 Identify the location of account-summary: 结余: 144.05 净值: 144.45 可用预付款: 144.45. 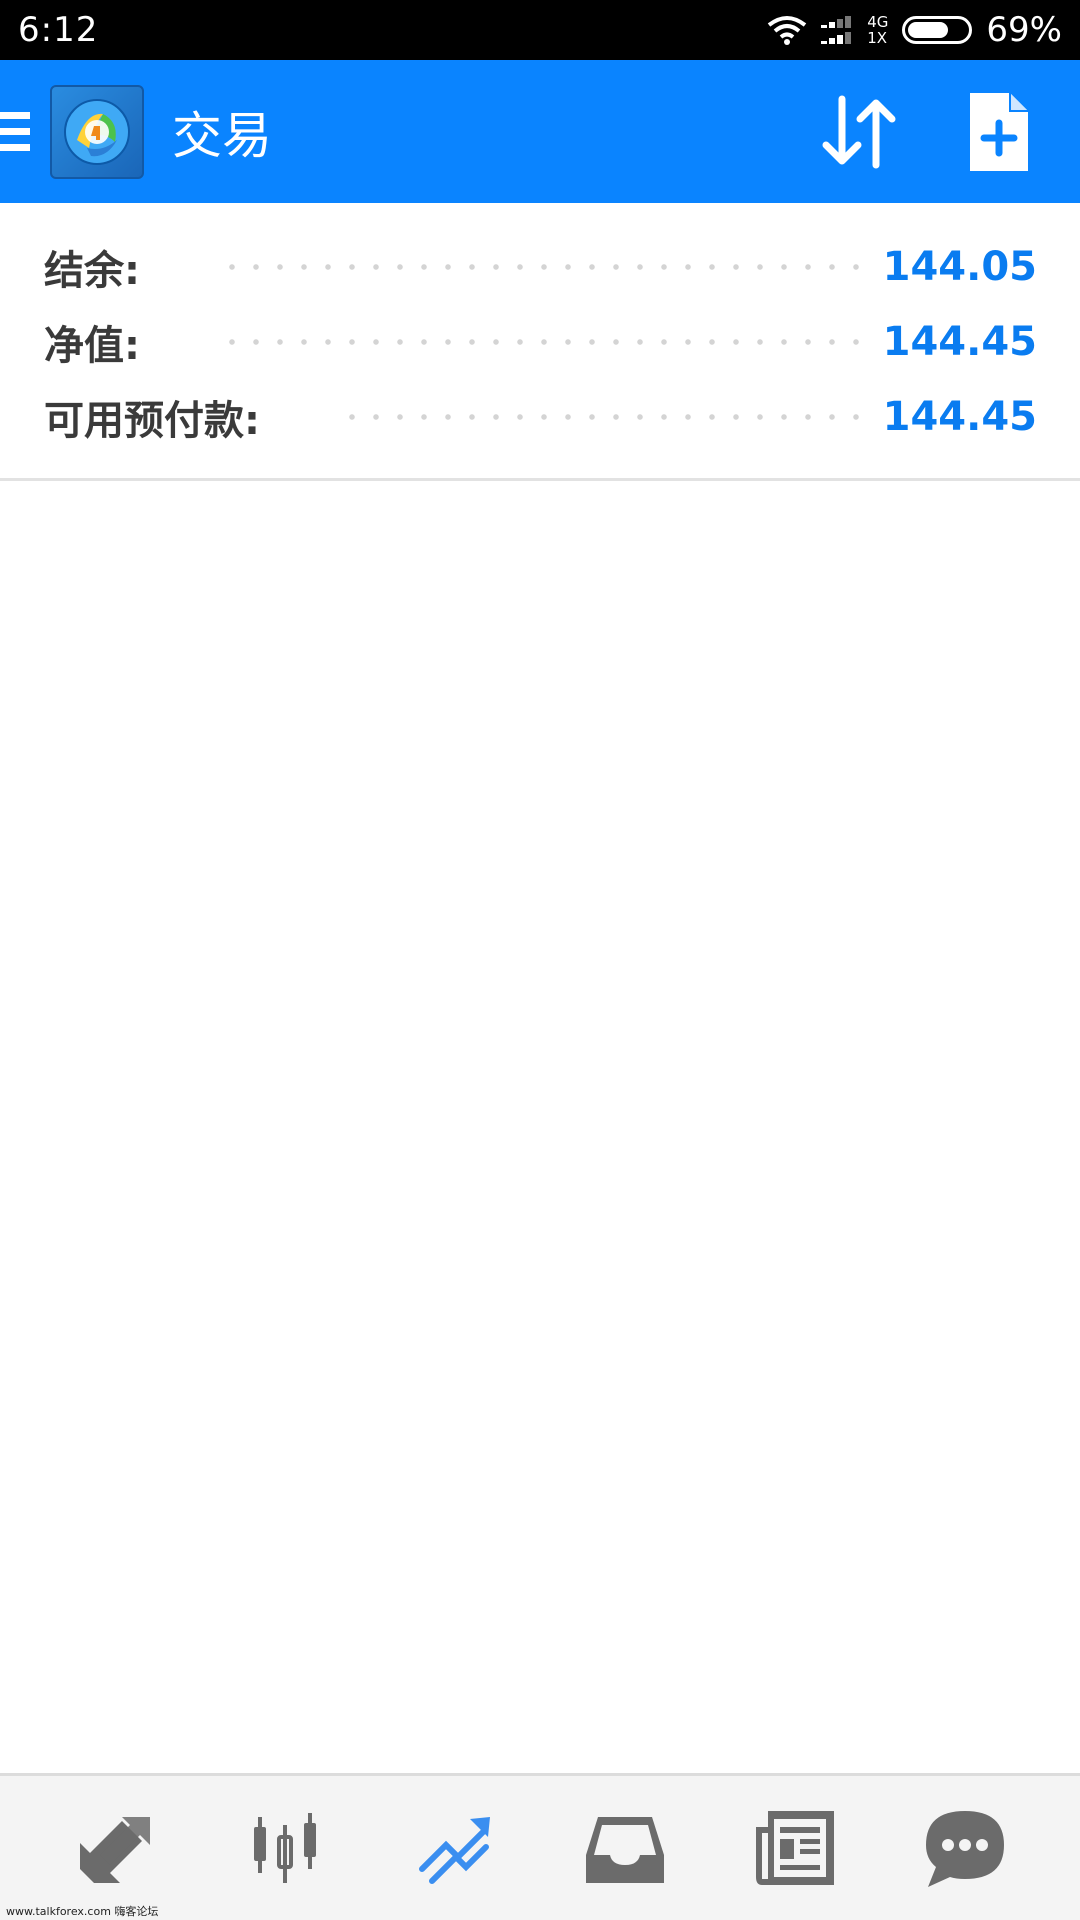
(540, 342).